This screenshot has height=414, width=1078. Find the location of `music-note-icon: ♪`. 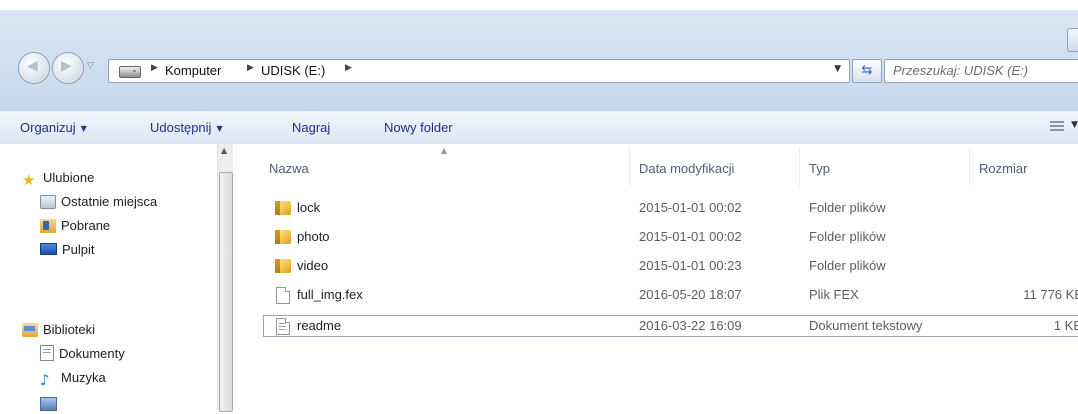

music-note-icon: ♪ is located at coordinates (45, 380).